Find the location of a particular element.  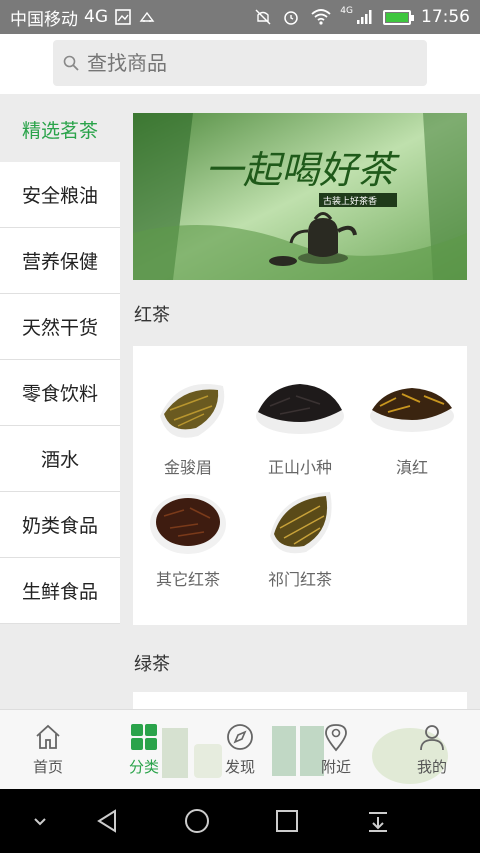

tea-banner: 一起喝好茶 古装上好茶香 is located at coordinates (300, 196).